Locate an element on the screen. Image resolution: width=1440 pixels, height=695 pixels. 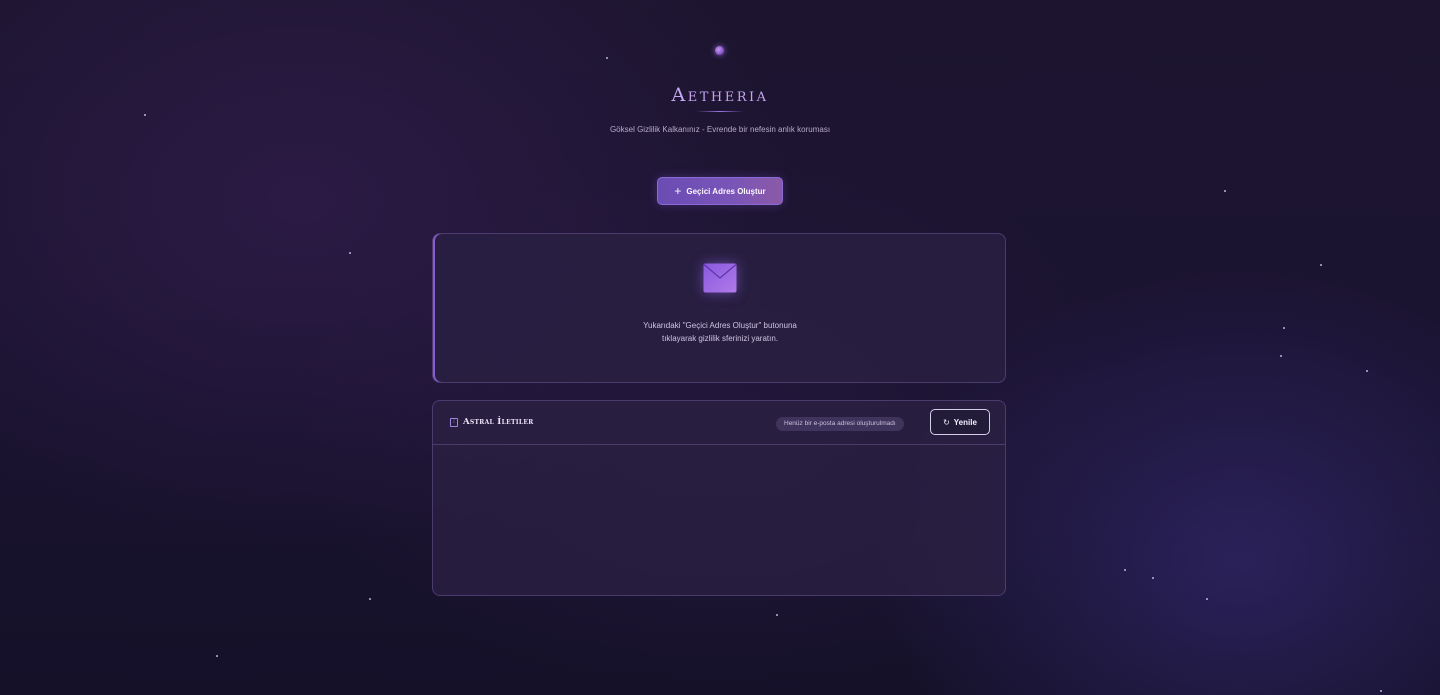
status-badge: Henüz bir e-posta adresi oluşturulmadı is located at coordinates (840, 424).